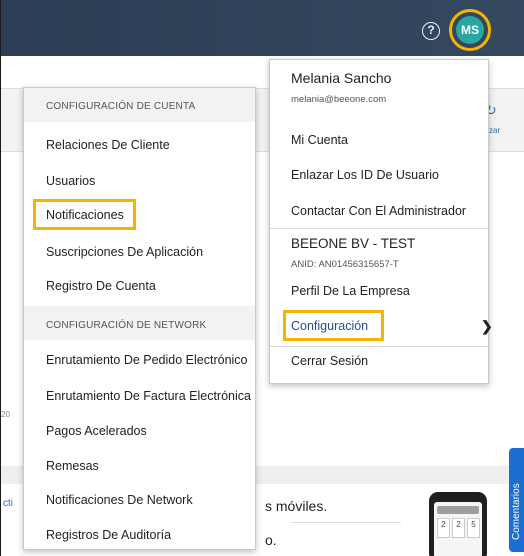 The image size is (524, 556). Describe the element at coordinates (262, 28) in the screenshot. I see `top-navigation-bar` at that location.